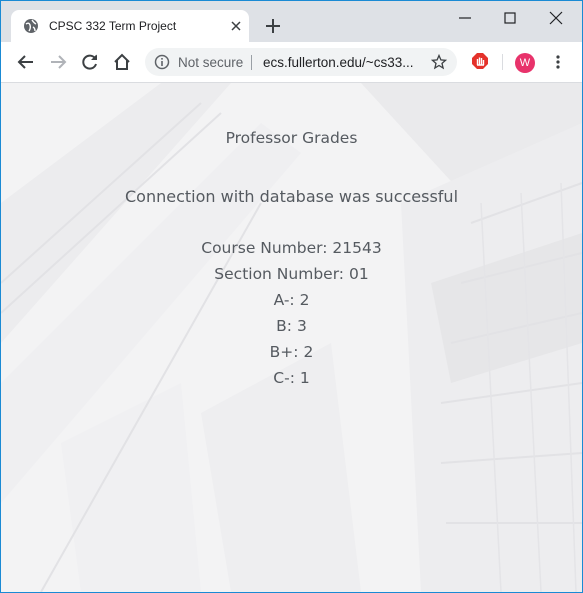 The height and width of the screenshot is (593, 583). Describe the element at coordinates (31, 26) in the screenshot. I see `globe-icon` at that location.